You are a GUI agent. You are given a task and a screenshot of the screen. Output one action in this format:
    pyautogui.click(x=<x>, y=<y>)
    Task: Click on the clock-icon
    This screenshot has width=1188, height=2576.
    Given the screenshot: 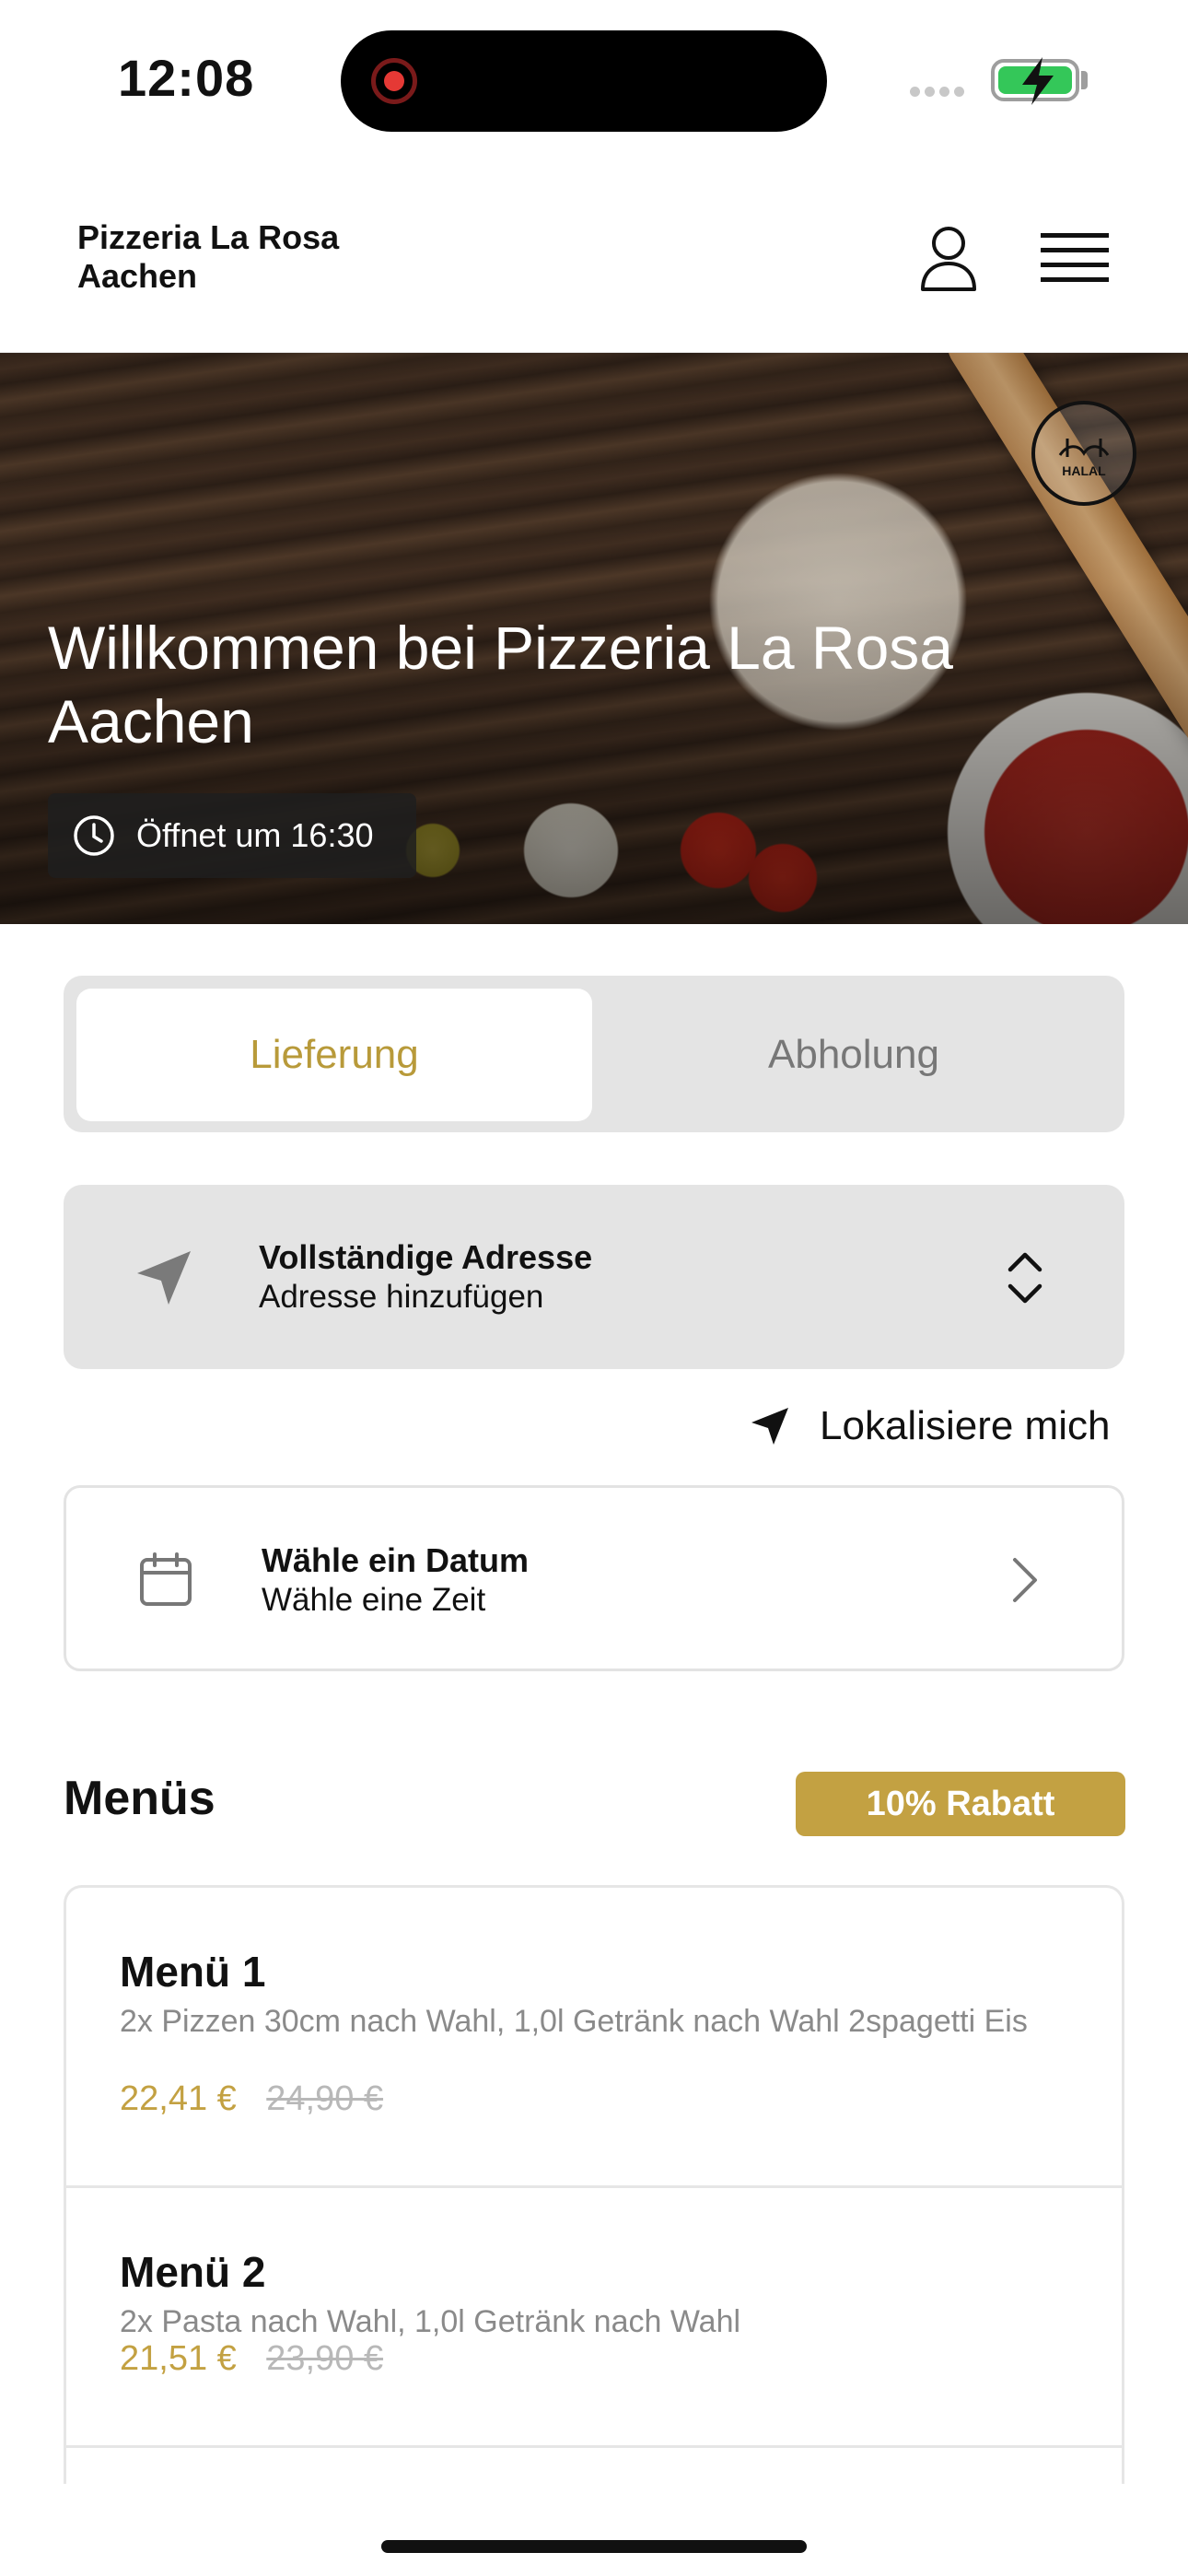 What is the action you would take?
    pyautogui.click(x=94, y=835)
    